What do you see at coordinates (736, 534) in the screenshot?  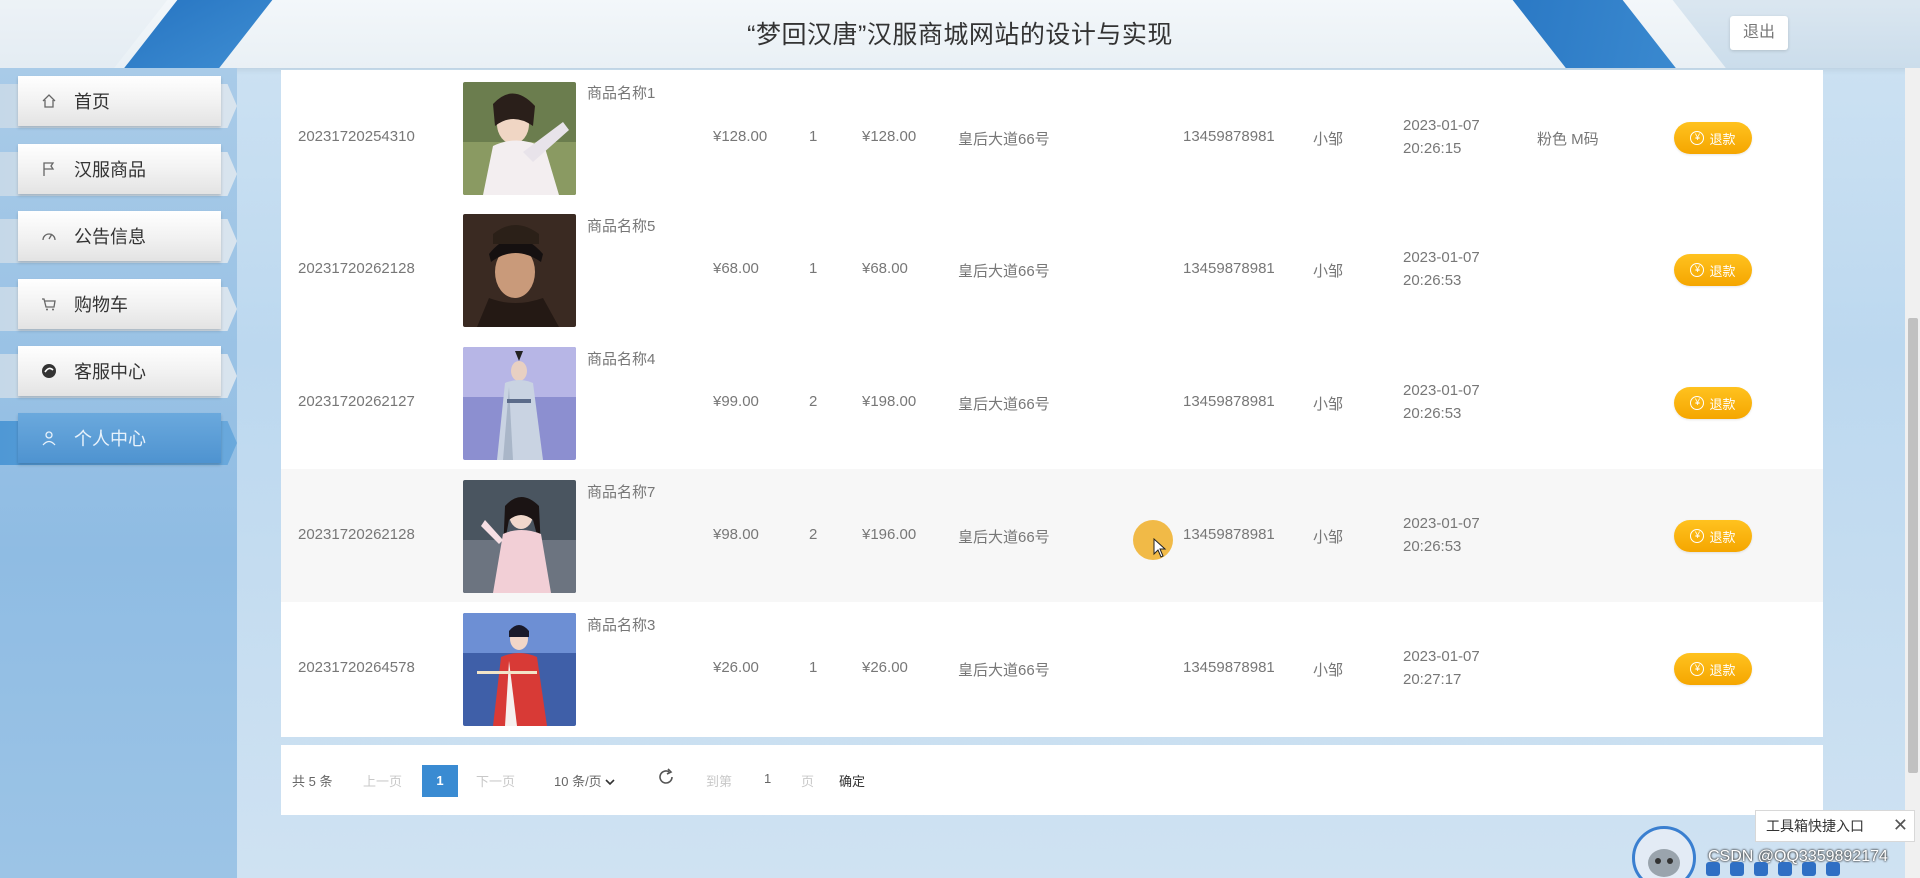 I see `unit-price: ¥98.00` at bounding box center [736, 534].